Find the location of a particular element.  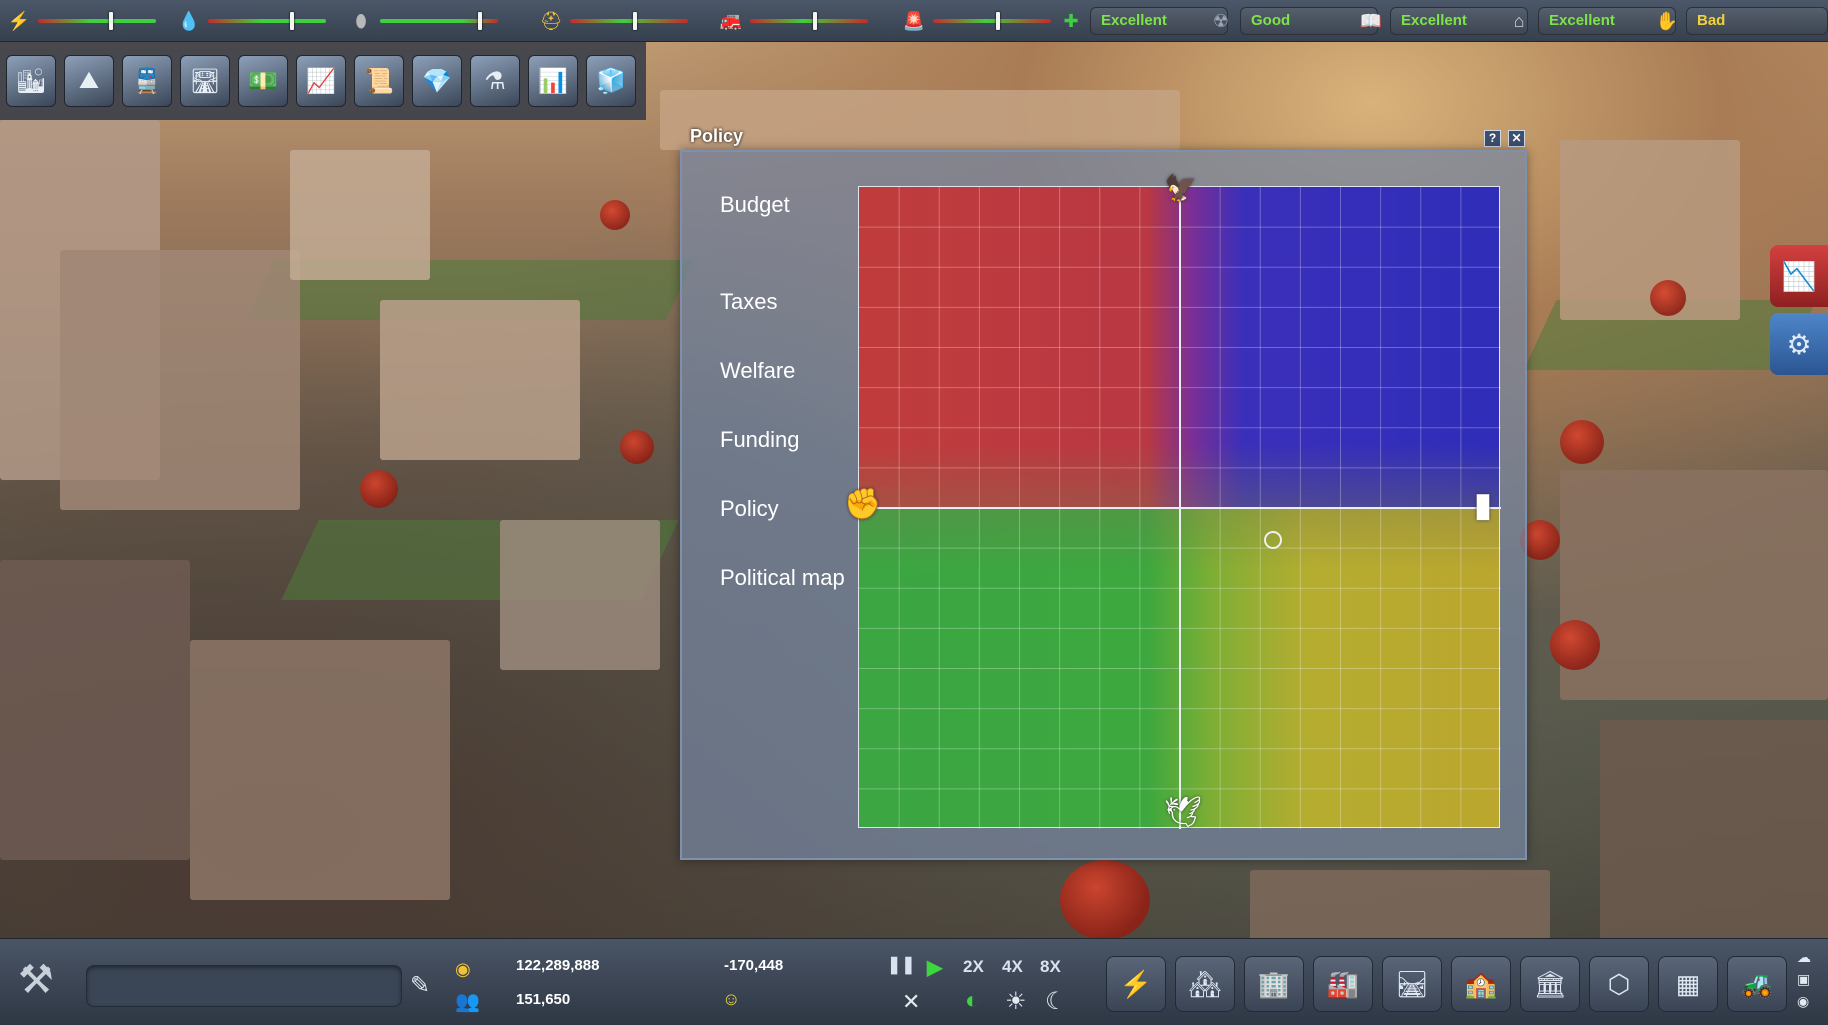

transport-road-button: 🛤 is located at coordinates (1412, 984).